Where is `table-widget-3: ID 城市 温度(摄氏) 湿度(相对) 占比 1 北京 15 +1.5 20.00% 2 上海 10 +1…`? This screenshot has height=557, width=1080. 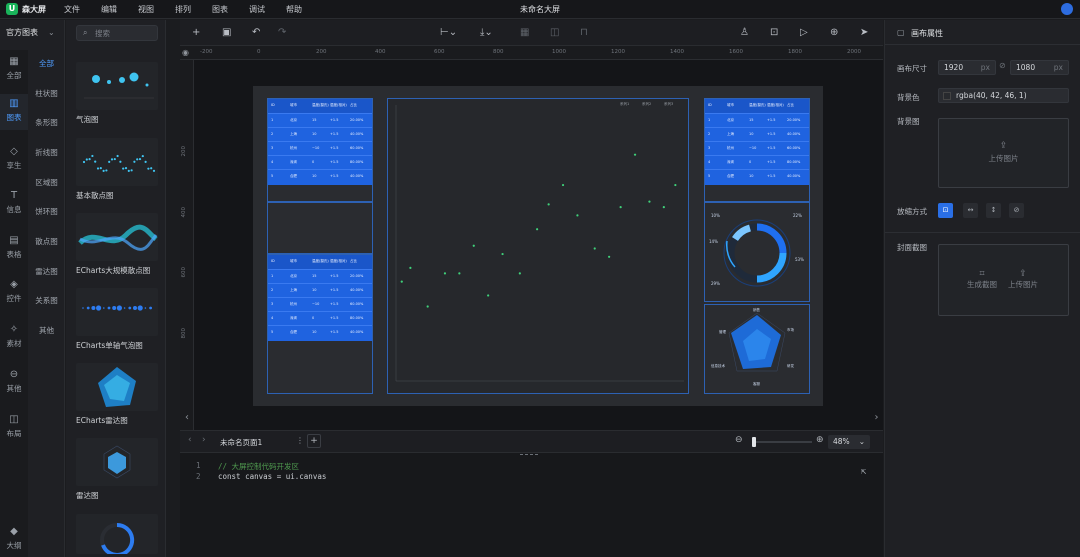
table-widget-3: ID 城市 温度(摄氏) 湿度(相对) 占比 1 北京 15 +1.5 20.00% 2 上海 10 +1… is located at coordinates (757, 150).